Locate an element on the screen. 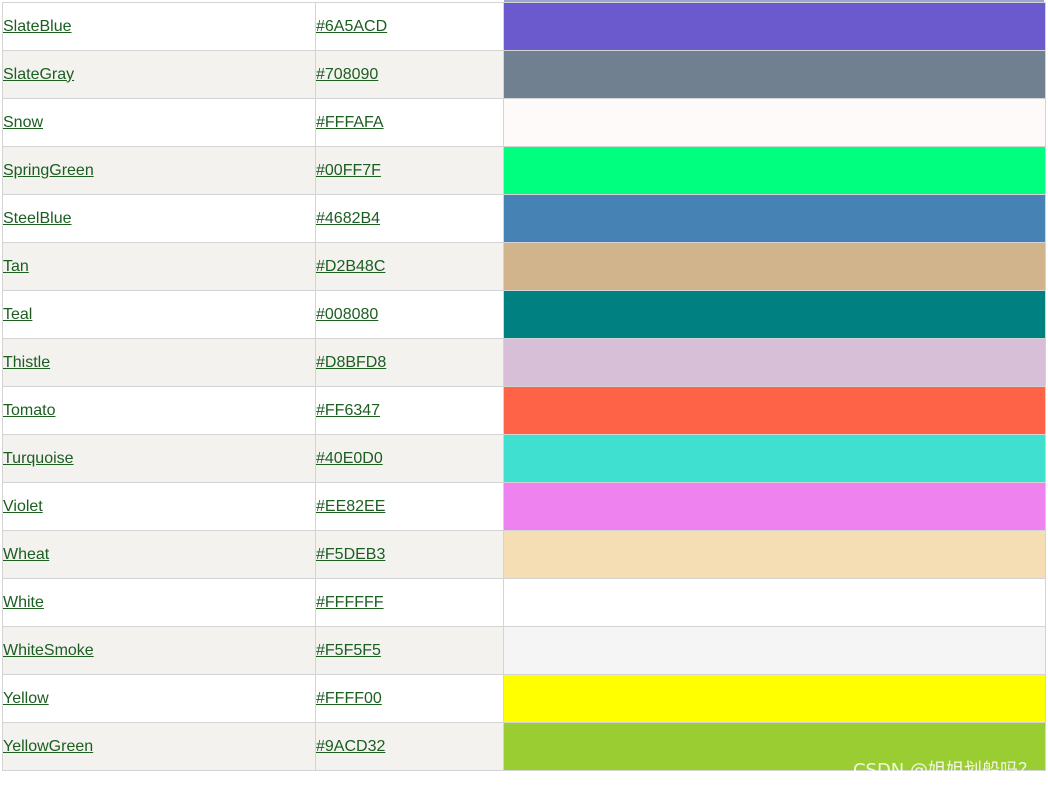 The height and width of the screenshot is (790, 1048). color-name-cell: SlateBlue is located at coordinates (159, 26).